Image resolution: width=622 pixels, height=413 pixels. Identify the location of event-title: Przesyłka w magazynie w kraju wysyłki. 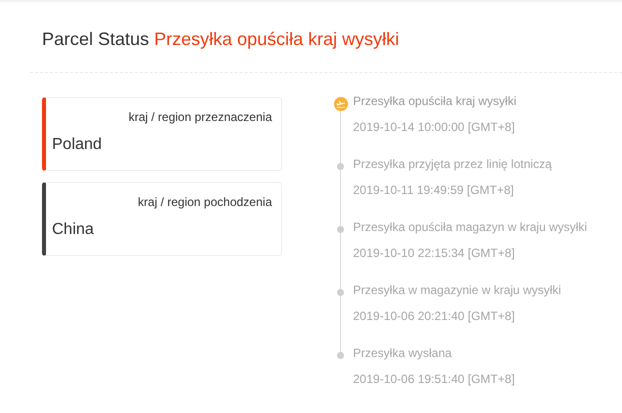
(457, 290).